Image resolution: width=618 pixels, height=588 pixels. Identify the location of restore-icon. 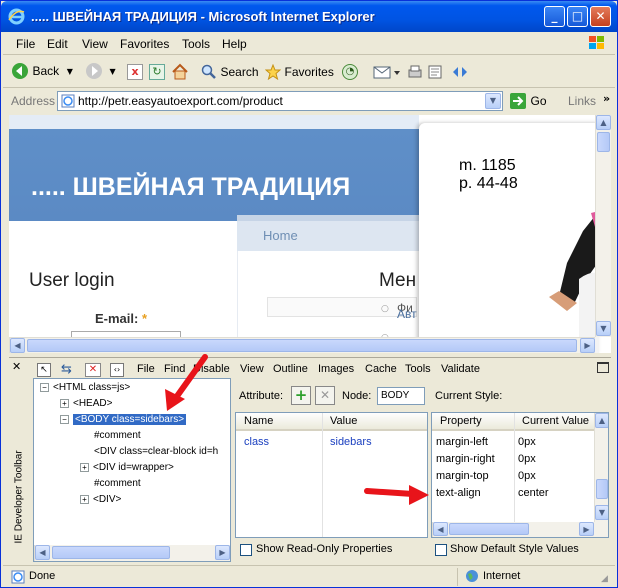
(603, 367).